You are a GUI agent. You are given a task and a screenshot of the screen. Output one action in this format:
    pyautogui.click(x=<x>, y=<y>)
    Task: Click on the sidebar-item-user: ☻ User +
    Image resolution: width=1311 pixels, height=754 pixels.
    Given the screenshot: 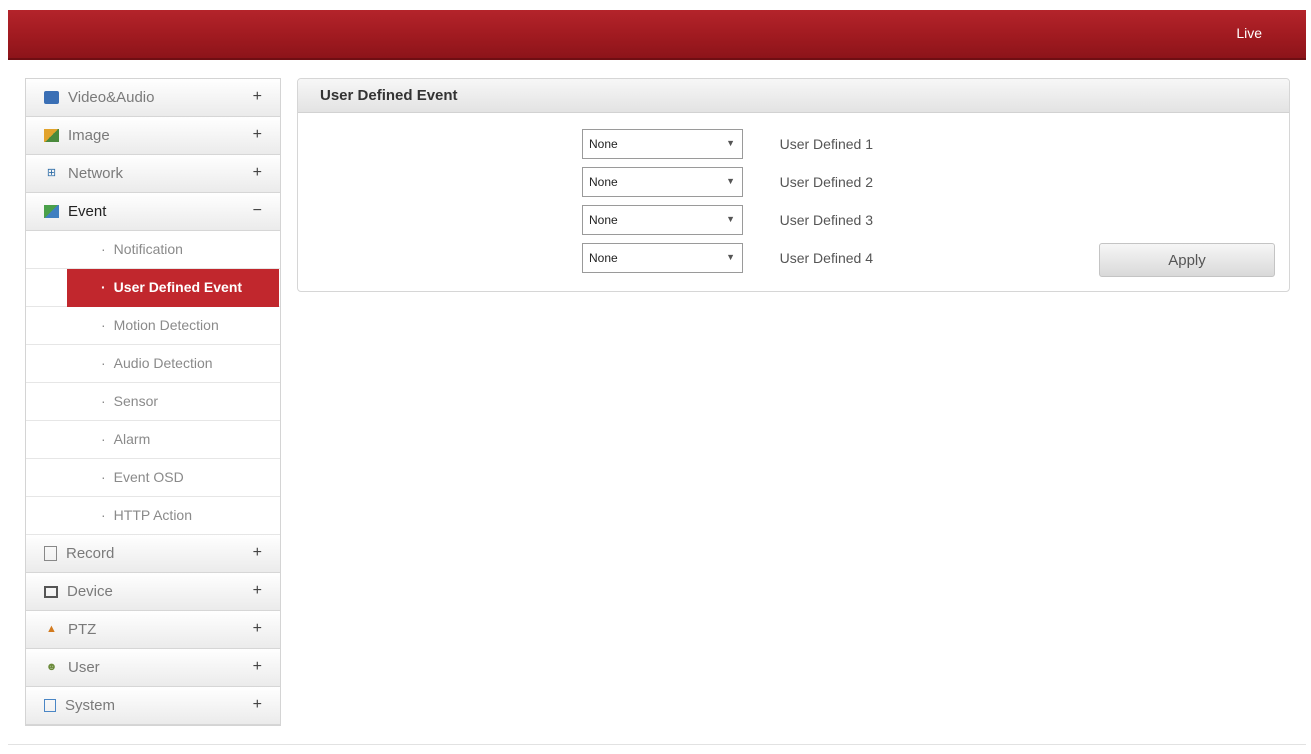 What is the action you would take?
    pyautogui.click(x=153, y=668)
    